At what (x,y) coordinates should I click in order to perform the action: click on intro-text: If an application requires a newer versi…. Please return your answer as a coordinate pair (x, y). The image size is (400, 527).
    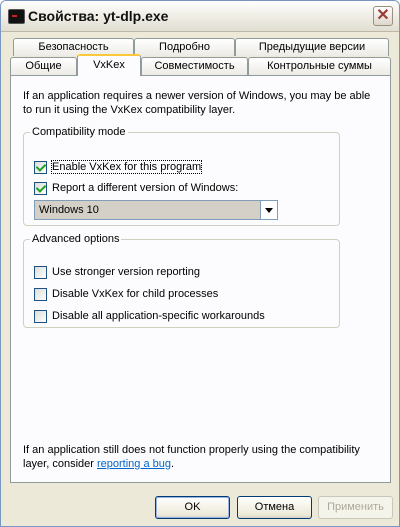
    Looking at the image, I should click on (197, 103).